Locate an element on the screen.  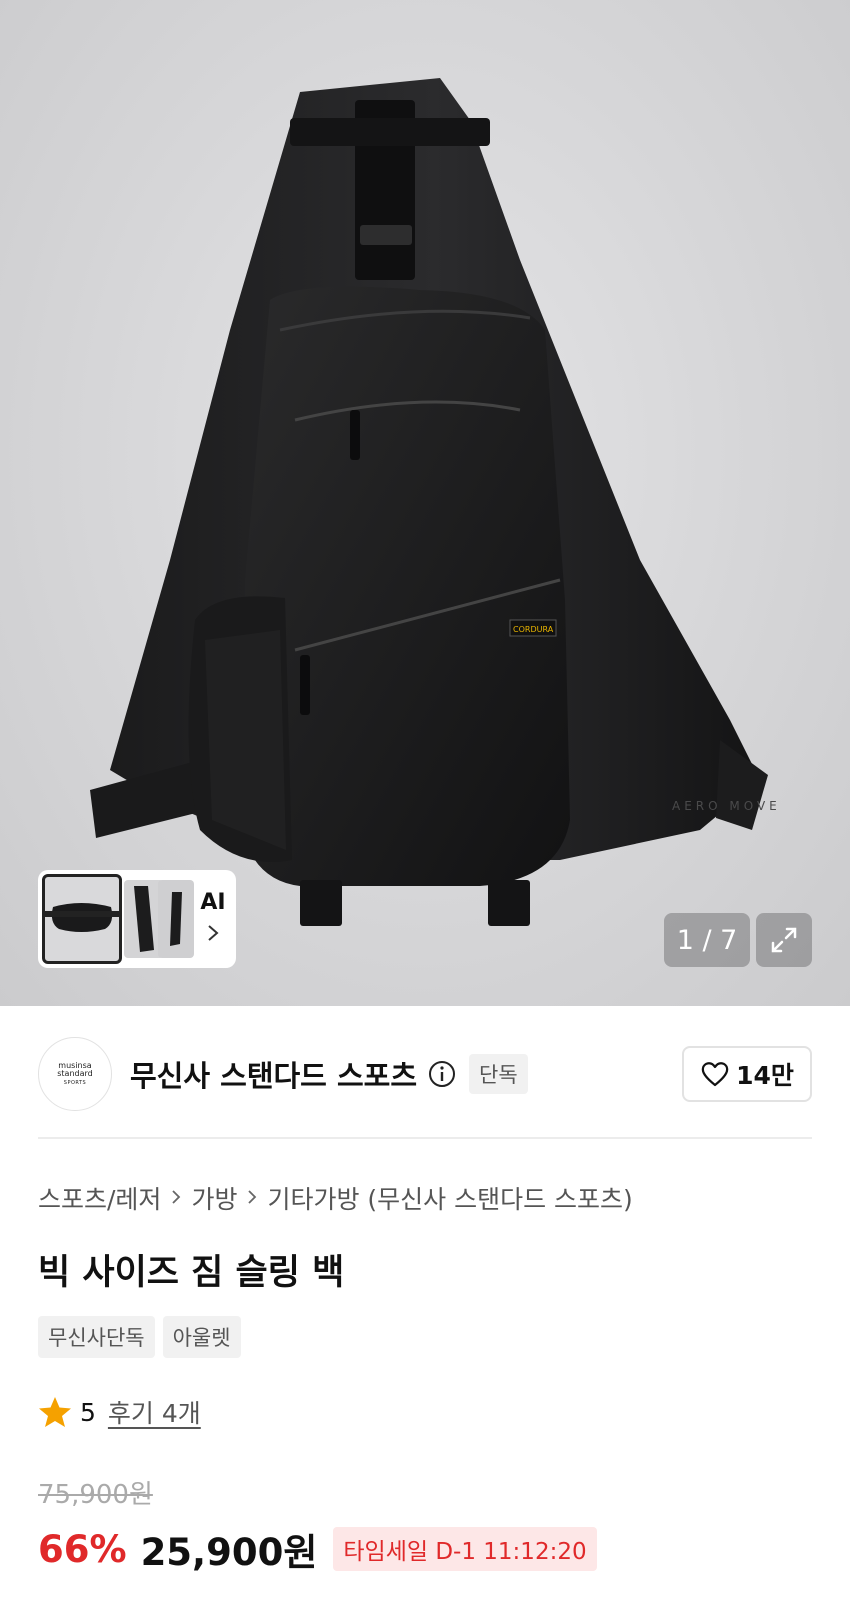
brand-logo-line3: SPORTS is located at coordinates (75, 1082).